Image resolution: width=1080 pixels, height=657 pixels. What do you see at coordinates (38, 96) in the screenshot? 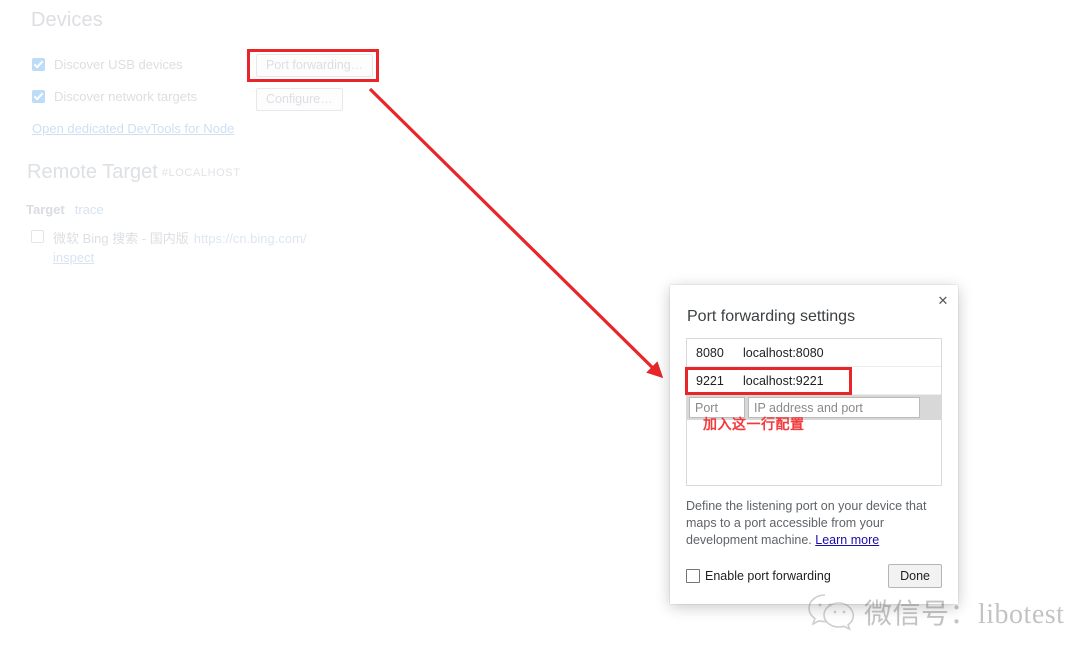
I see `discover-network-targets-checkbox` at bounding box center [38, 96].